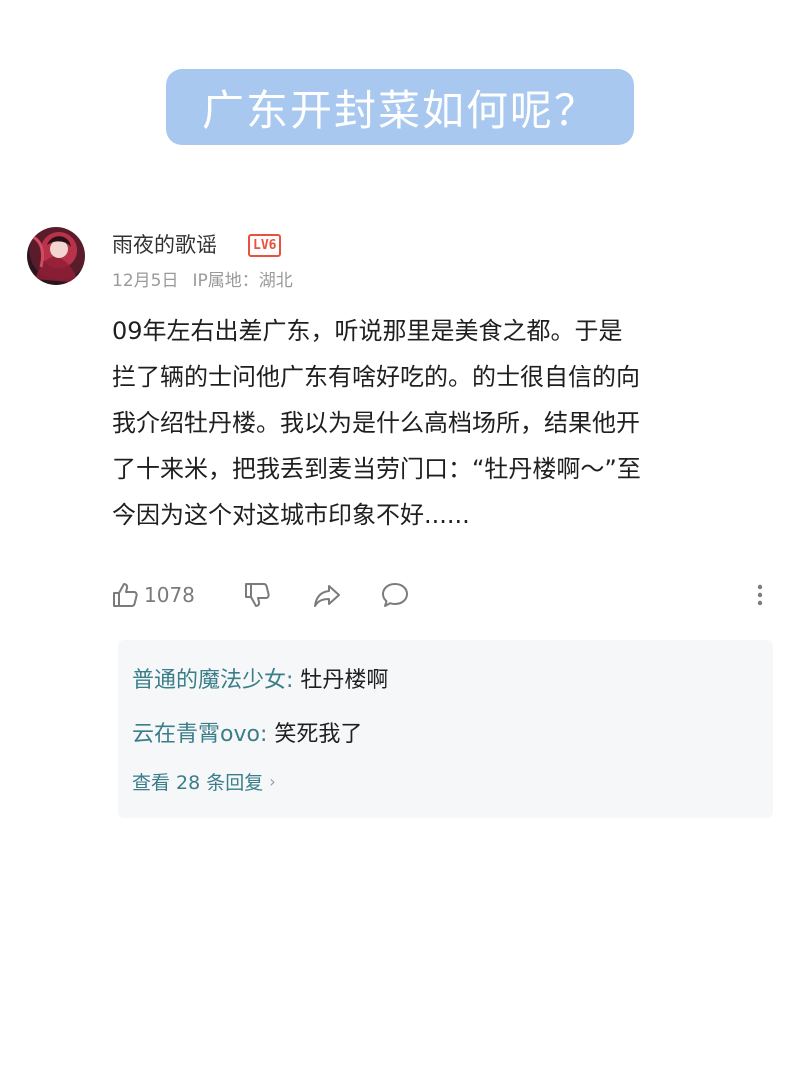 Image resolution: width=800 pixels, height=1069 pixels. What do you see at coordinates (376, 377) in the screenshot?
I see `comment-line: 拦了辆的士问他广东有啥好吃的。的士很自信的向` at bounding box center [376, 377].